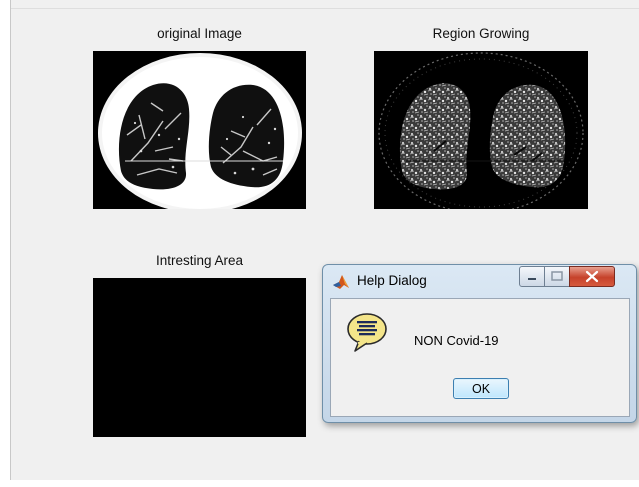  What do you see at coordinates (199, 357) in the screenshot?
I see `interesting-area-axes` at bounding box center [199, 357].